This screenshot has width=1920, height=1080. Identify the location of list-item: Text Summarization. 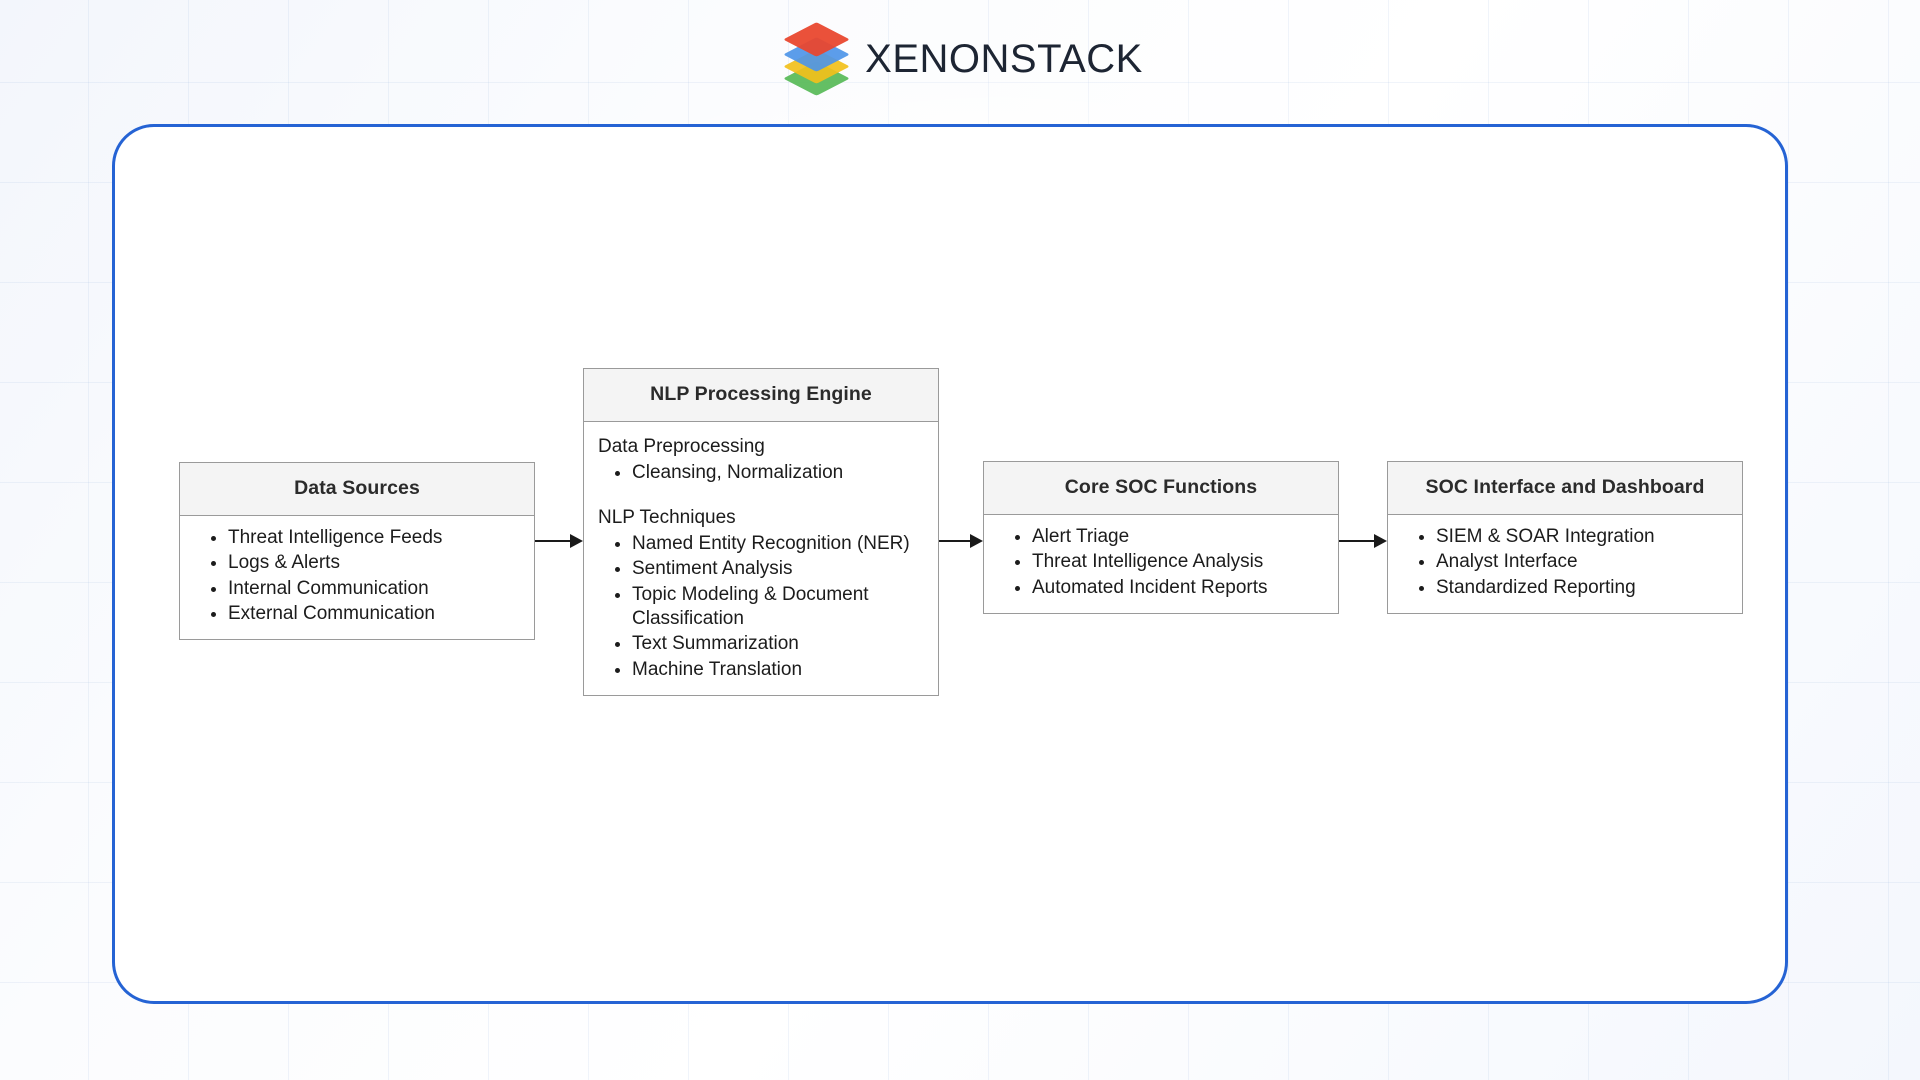
(779, 644).